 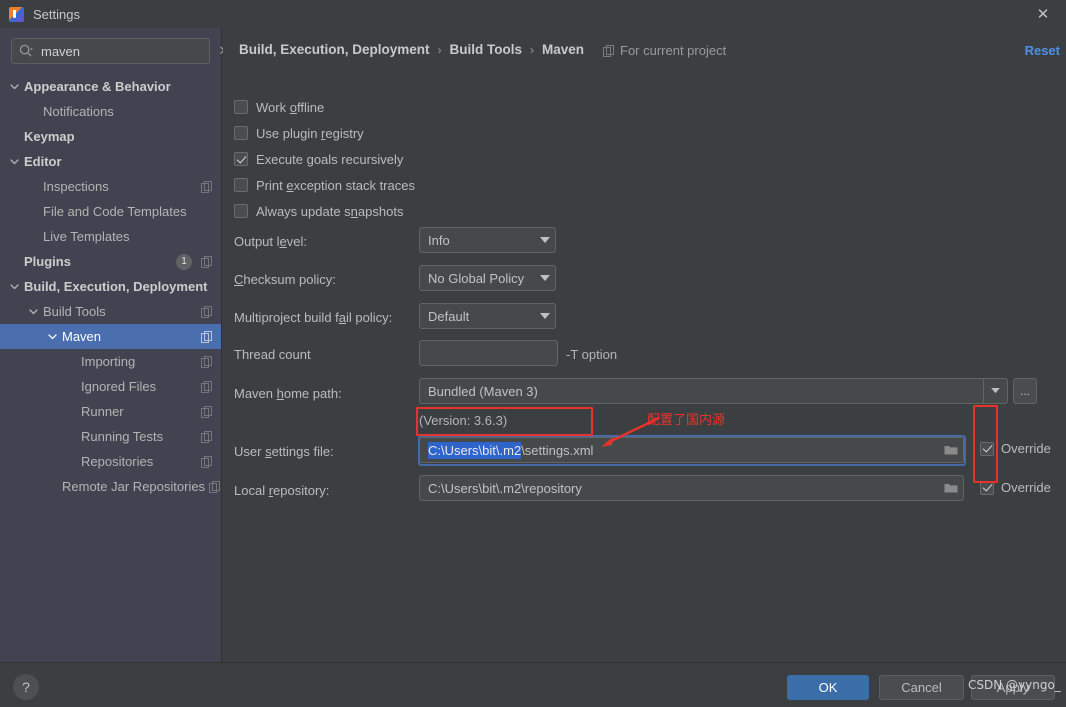 I want to click on checkbox-execute-goals-recursively-label: Execute goals recursively, so click(x=330, y=159).